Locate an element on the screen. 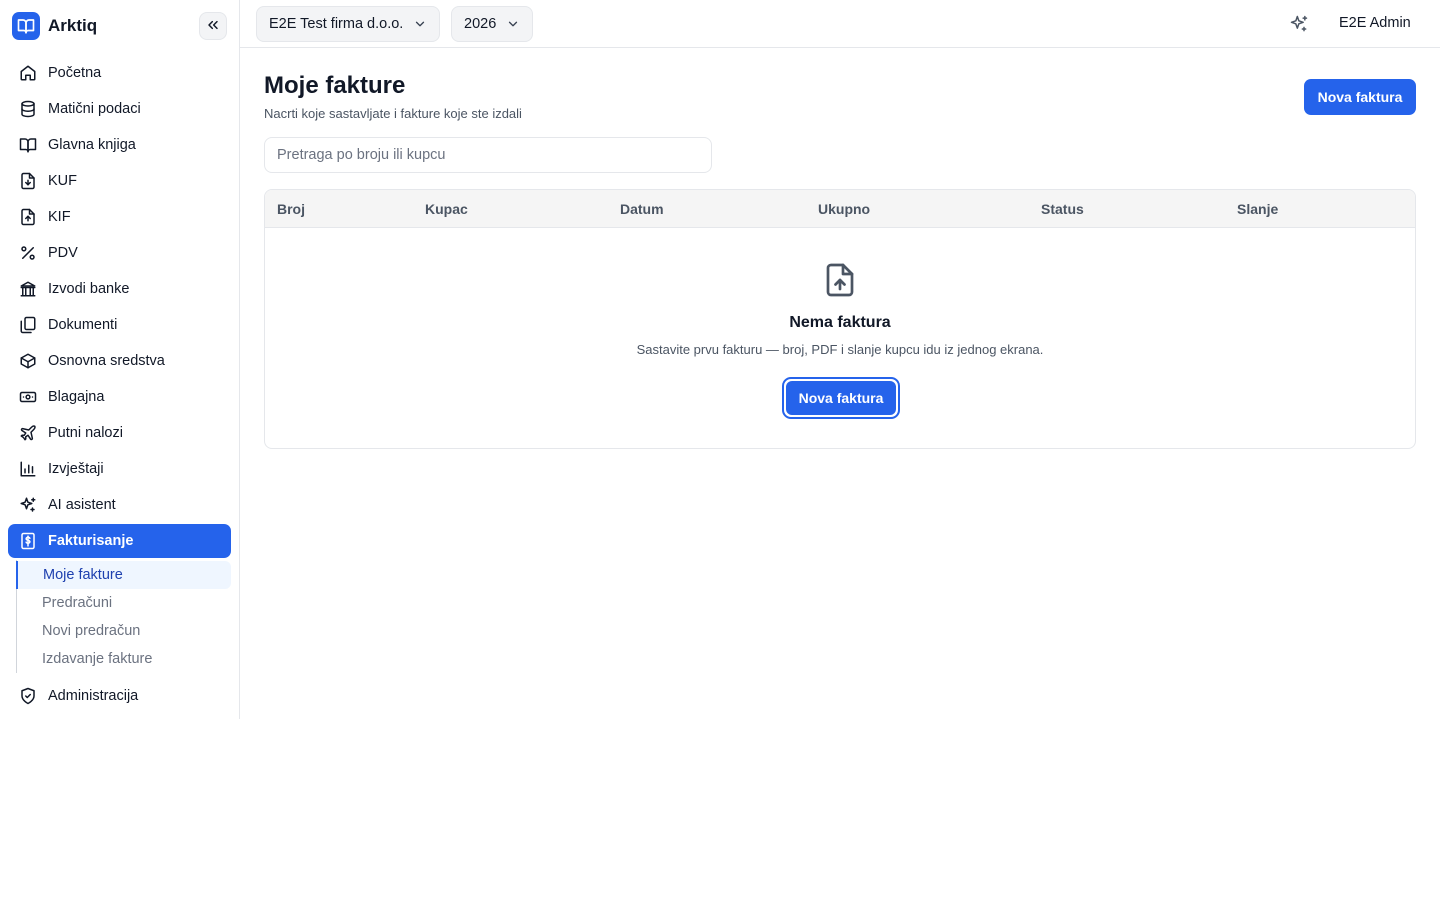  company-select: E2E Test firma d.o.o. is located at coordinates (348, 24).